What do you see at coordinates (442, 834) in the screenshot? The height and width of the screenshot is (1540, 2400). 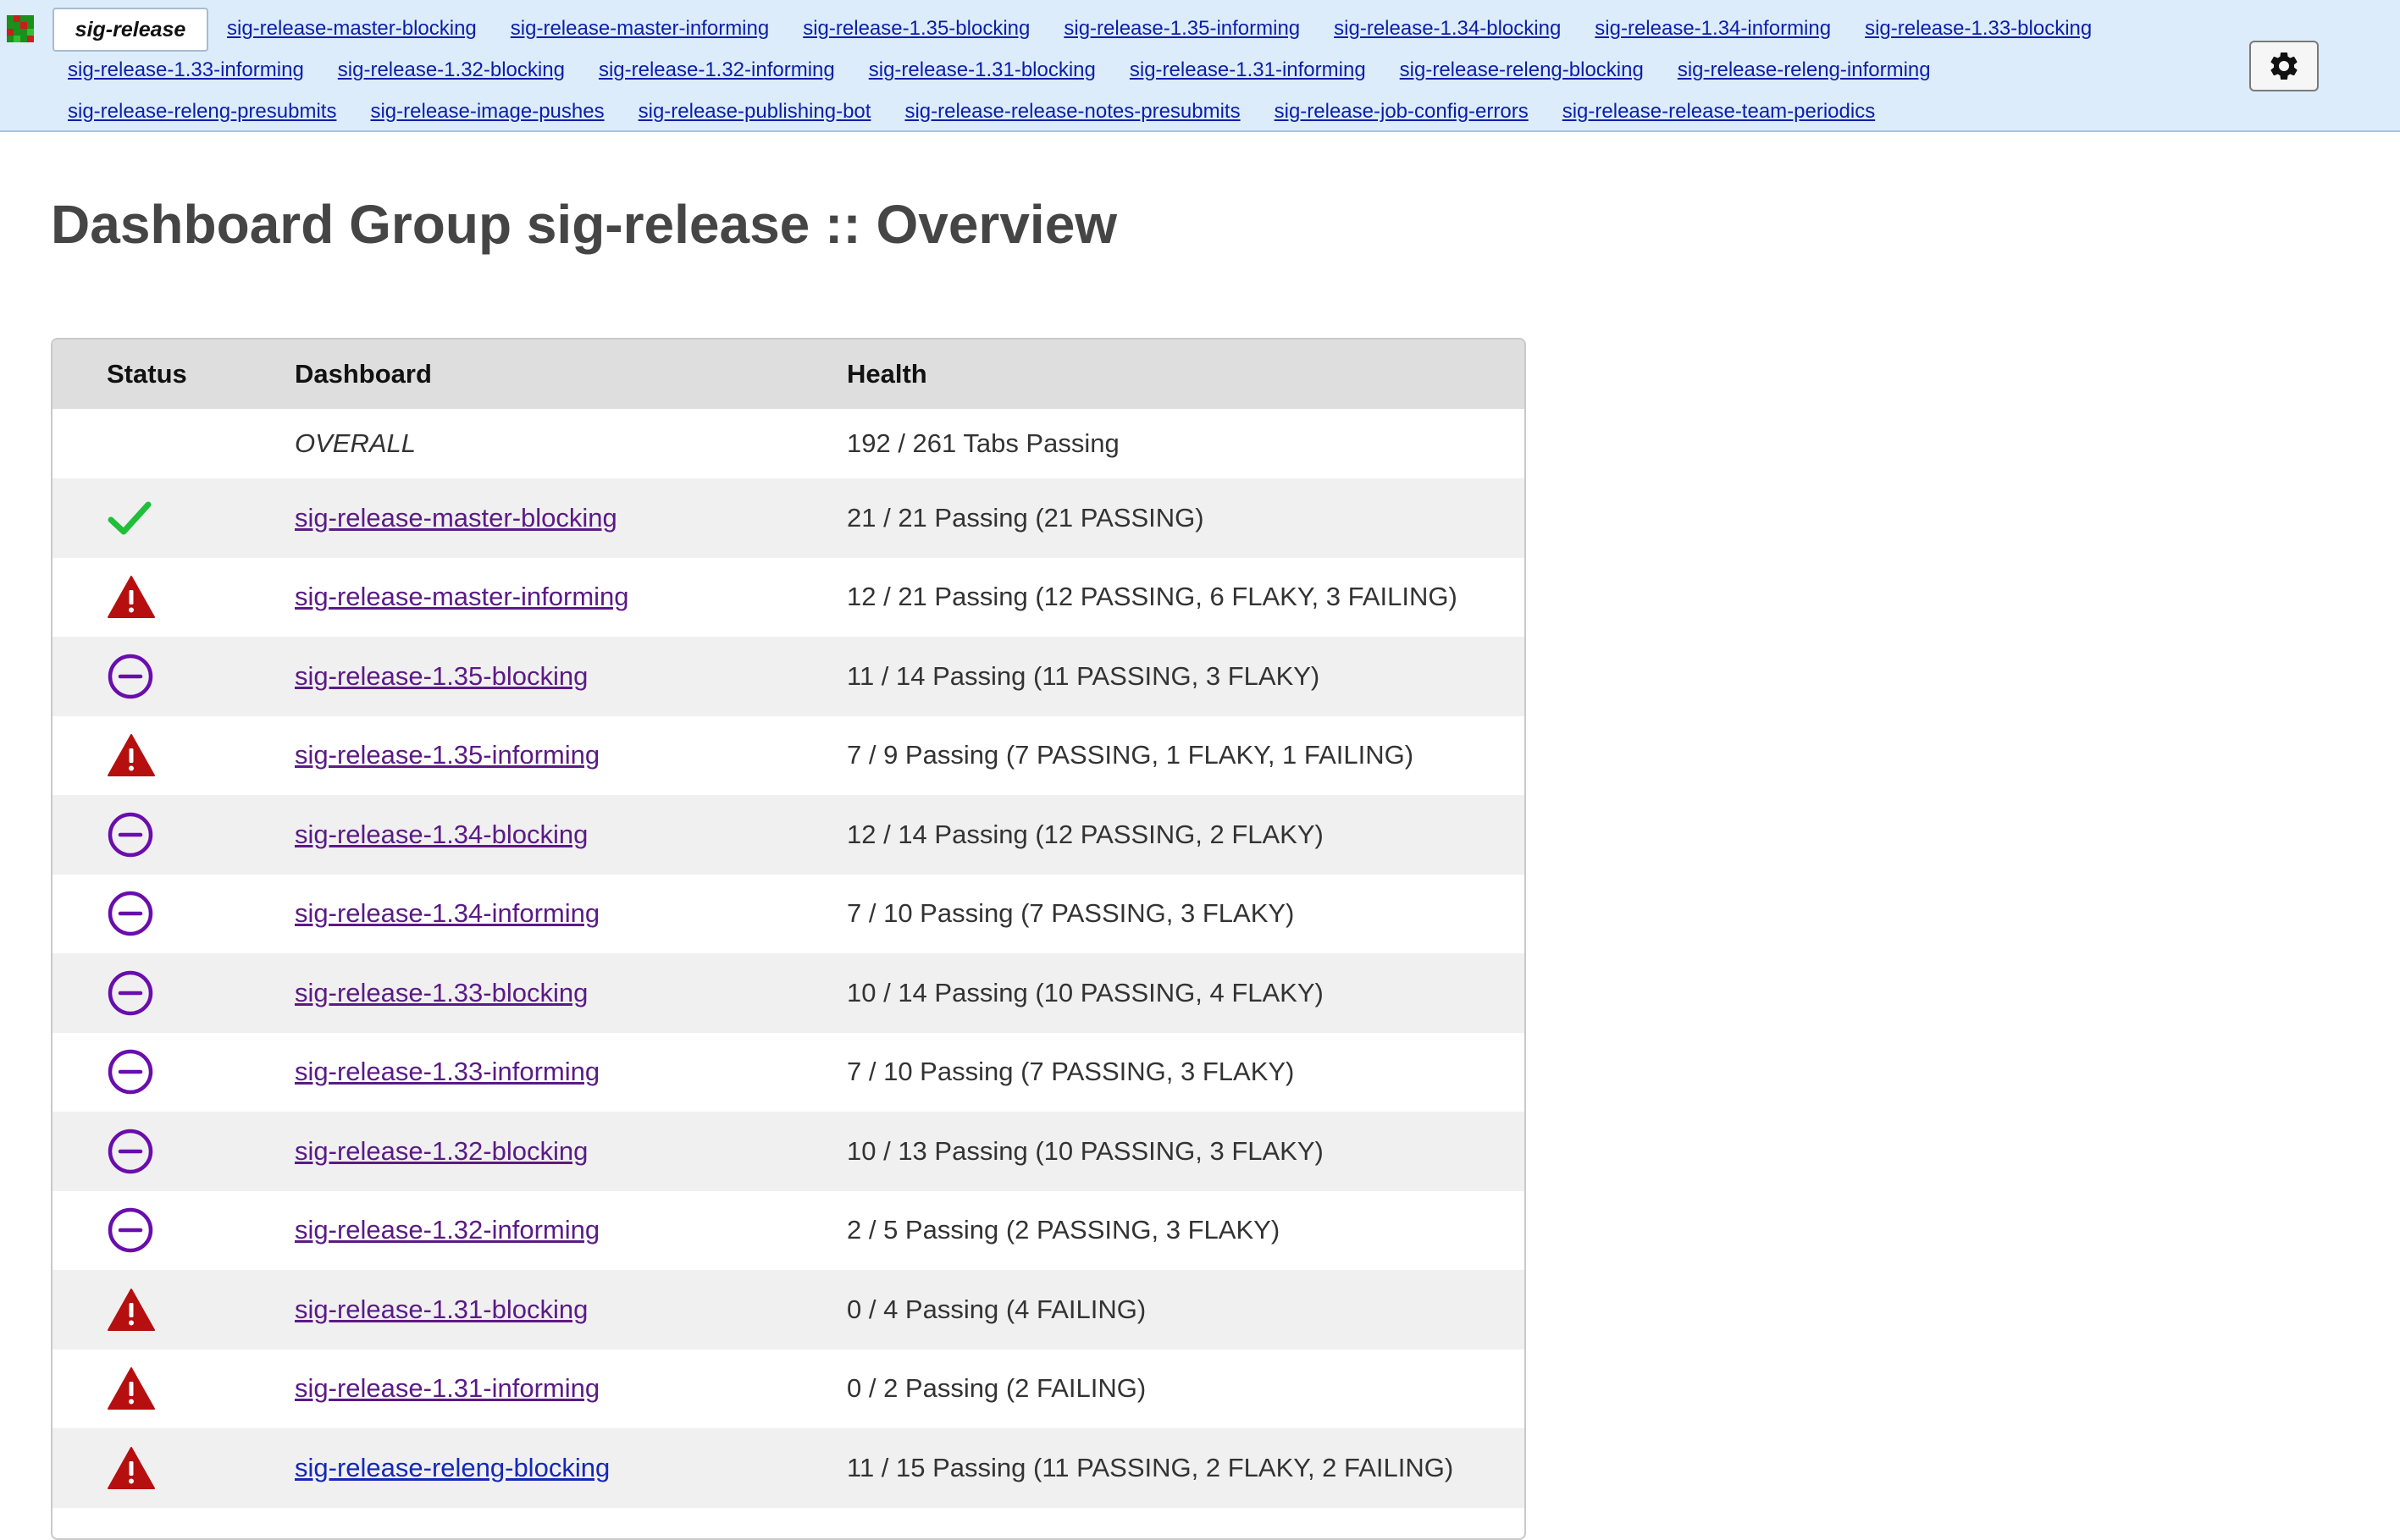 I see `dashboard-link: sig-release-1.34-blocking` at bounding box center [442, 834].